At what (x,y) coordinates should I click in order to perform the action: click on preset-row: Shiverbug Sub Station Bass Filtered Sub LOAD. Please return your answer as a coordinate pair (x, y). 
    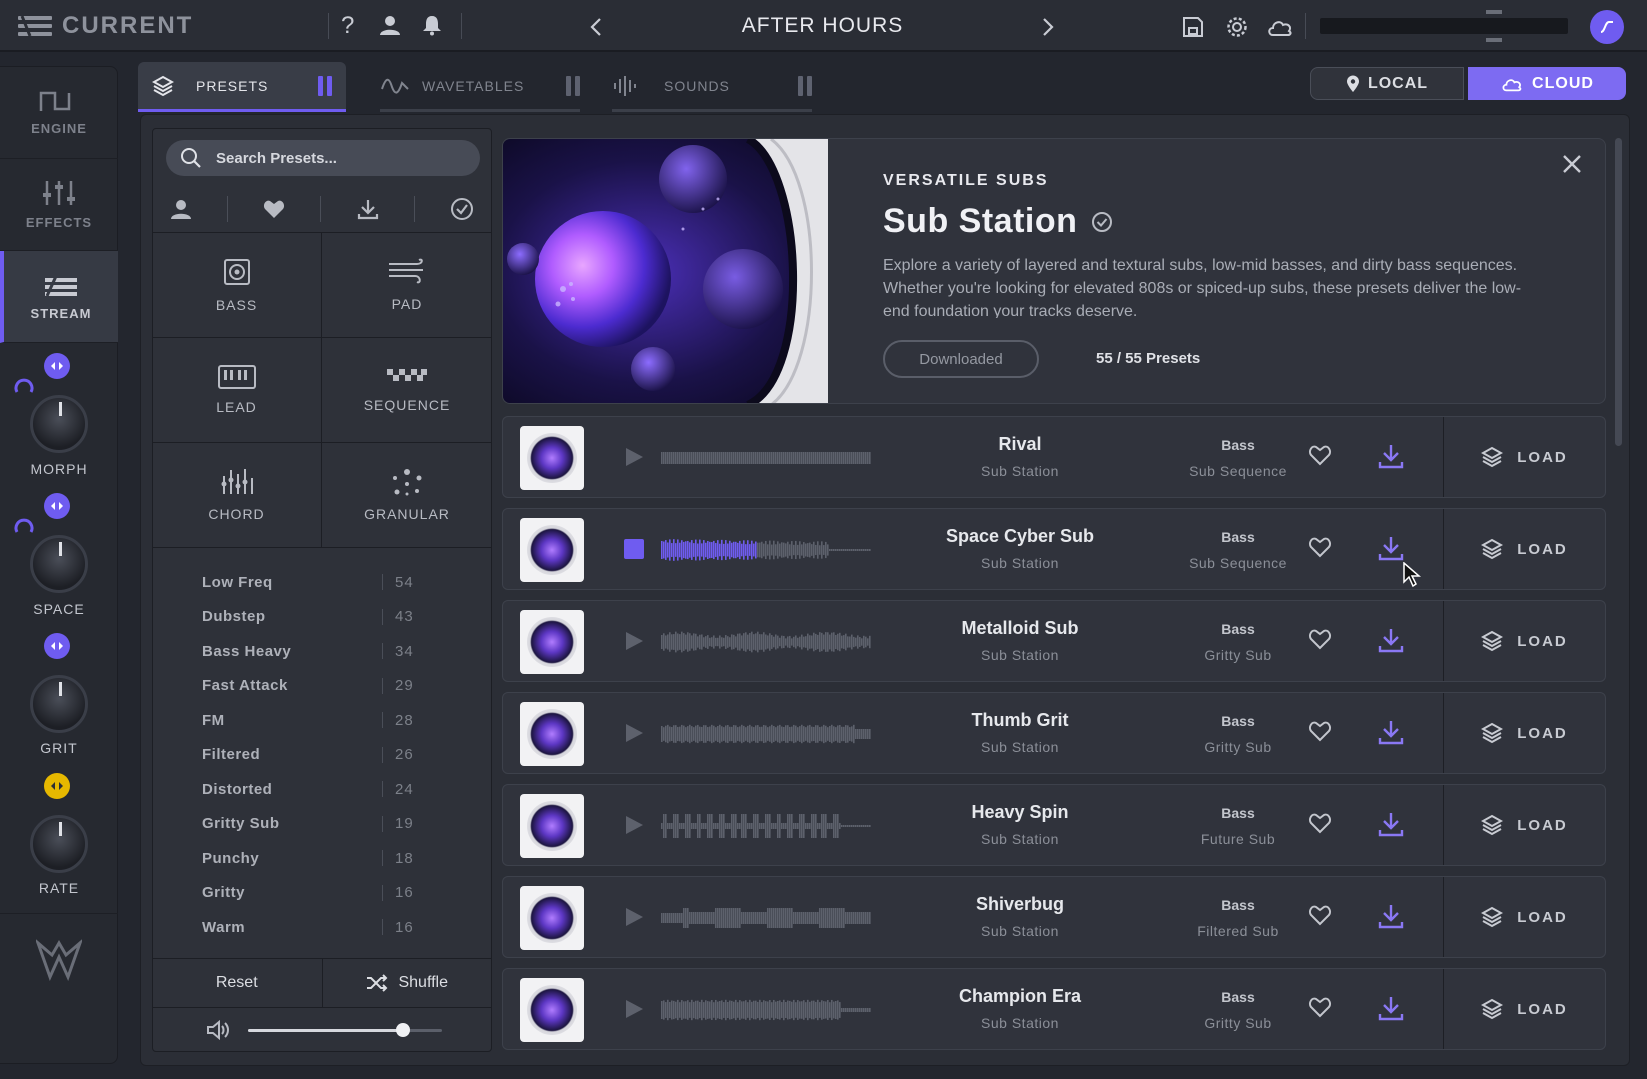
    Looking at the image, I should click on (1054, 917).